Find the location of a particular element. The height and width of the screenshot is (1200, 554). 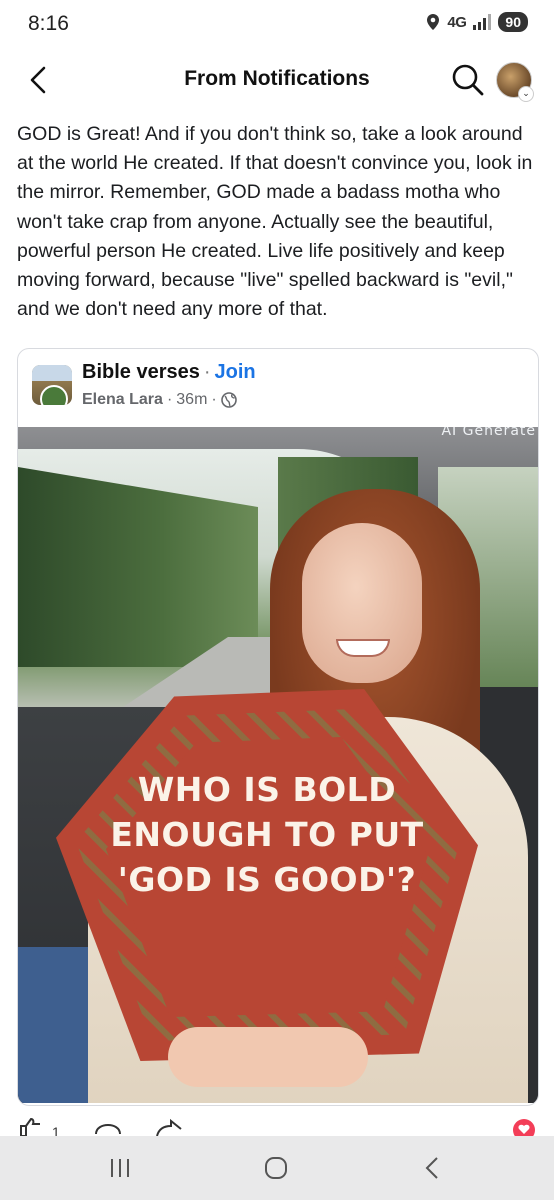

join-button: Join is located at coordinates (235, 372).